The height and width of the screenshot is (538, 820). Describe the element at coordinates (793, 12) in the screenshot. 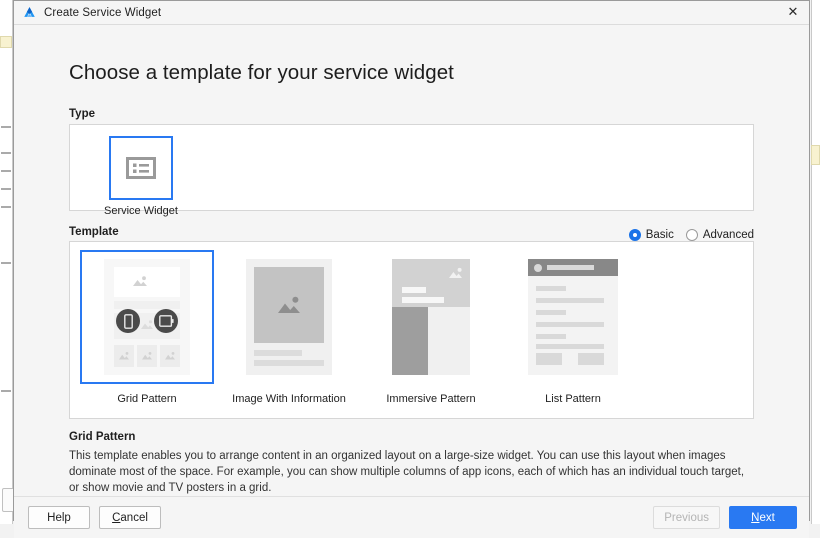

I see `close-icon: ✕` at that location.